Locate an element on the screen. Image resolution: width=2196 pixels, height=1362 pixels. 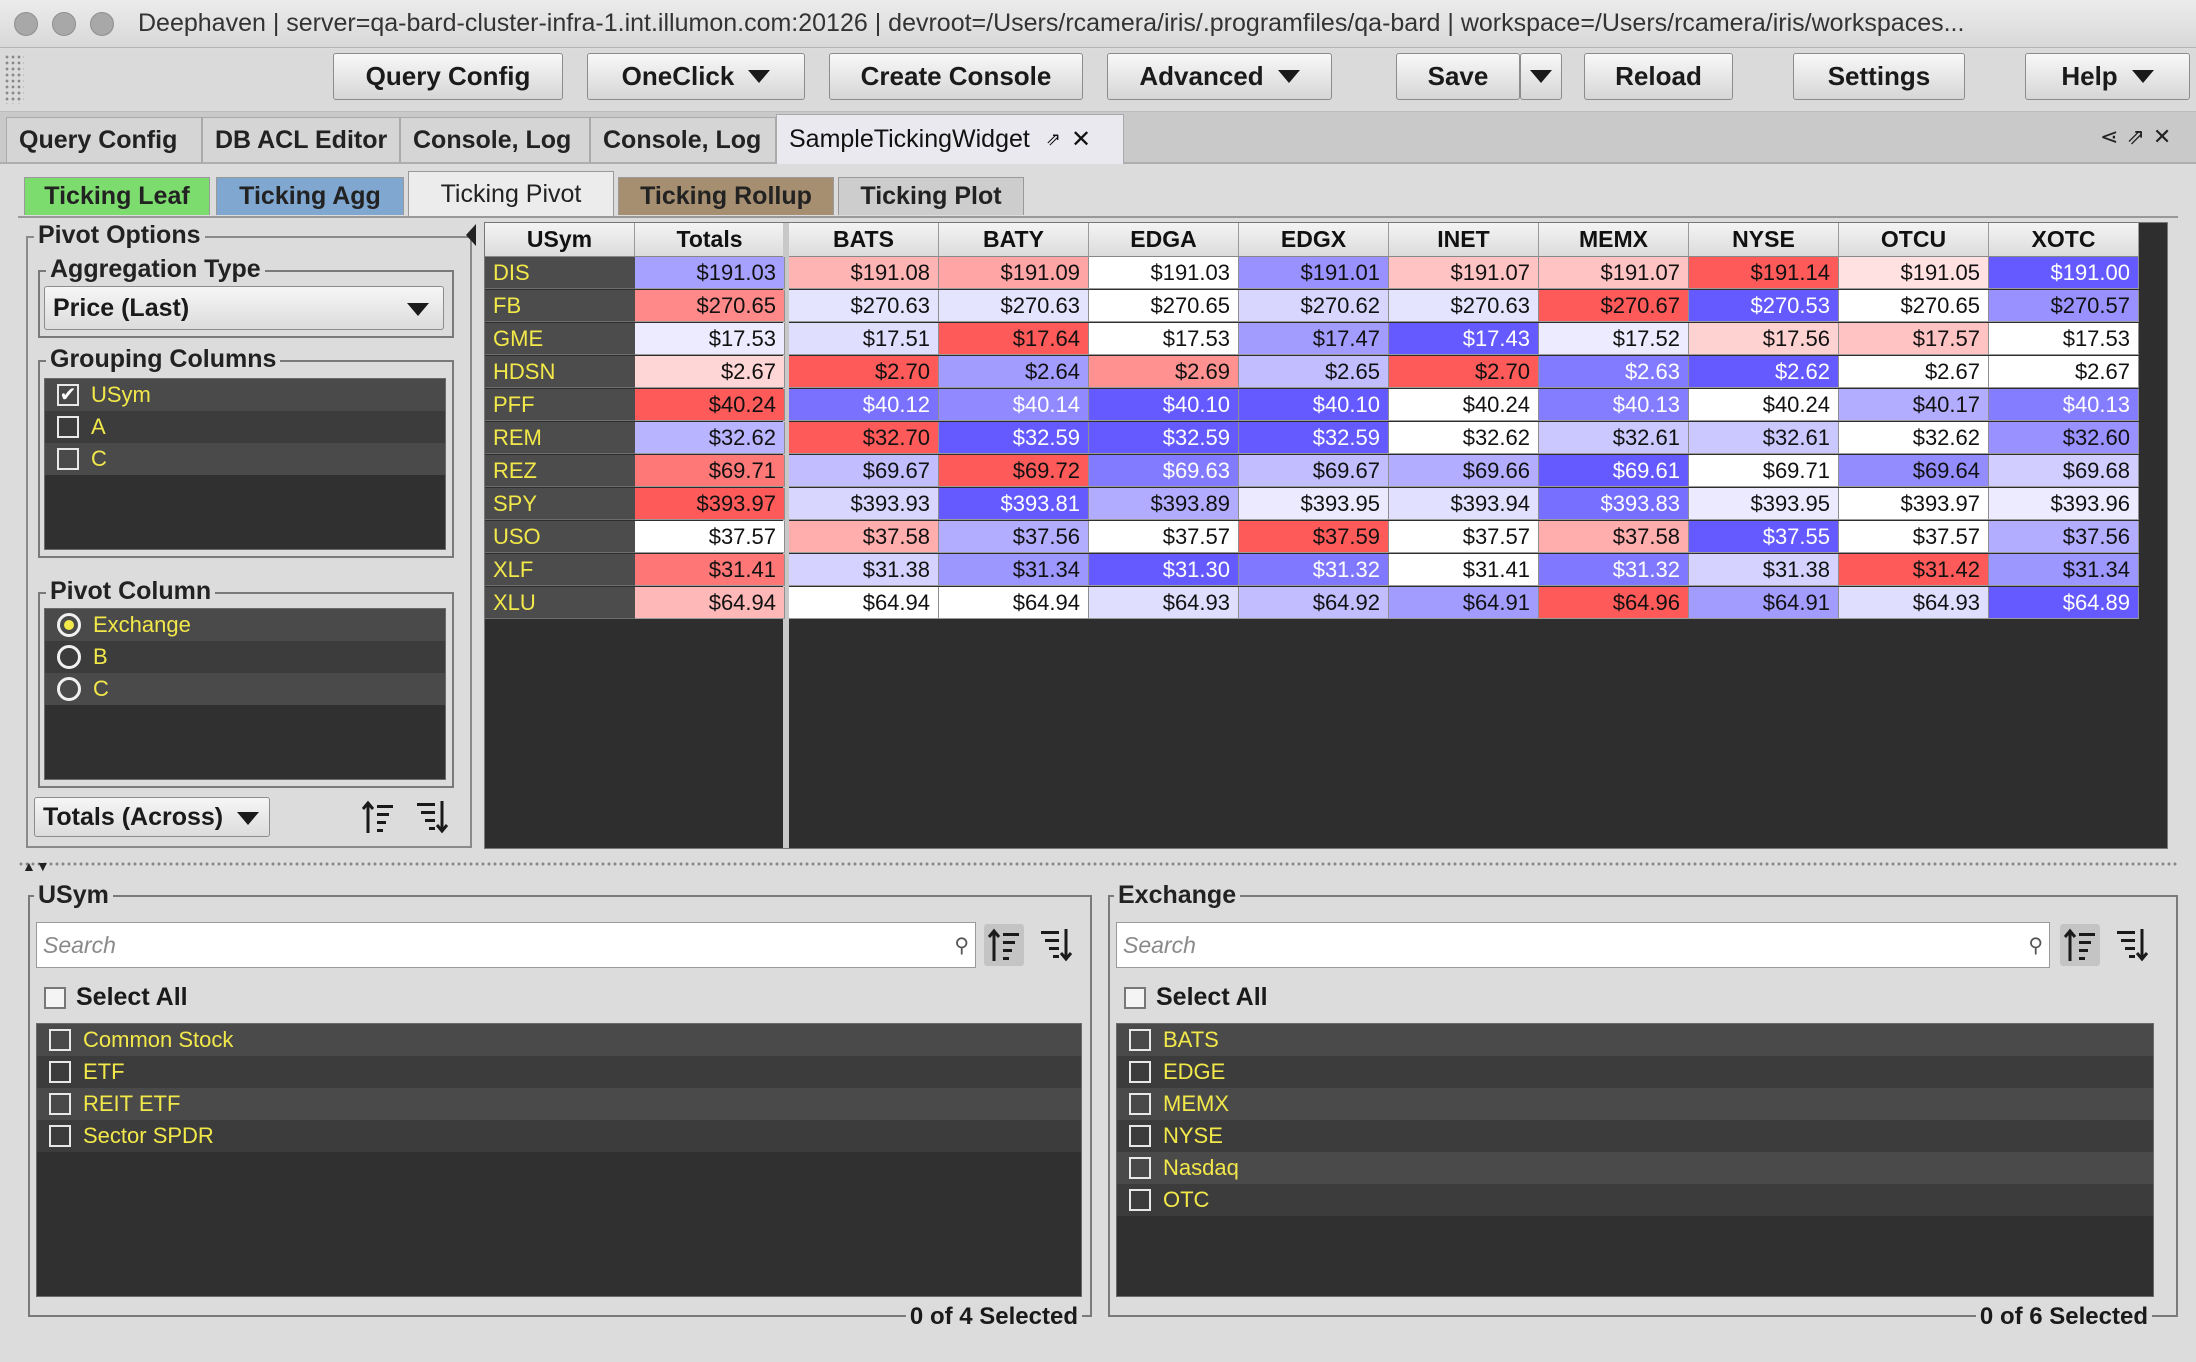
table-cell: $31.30 is located at coordinates (1164, 570).